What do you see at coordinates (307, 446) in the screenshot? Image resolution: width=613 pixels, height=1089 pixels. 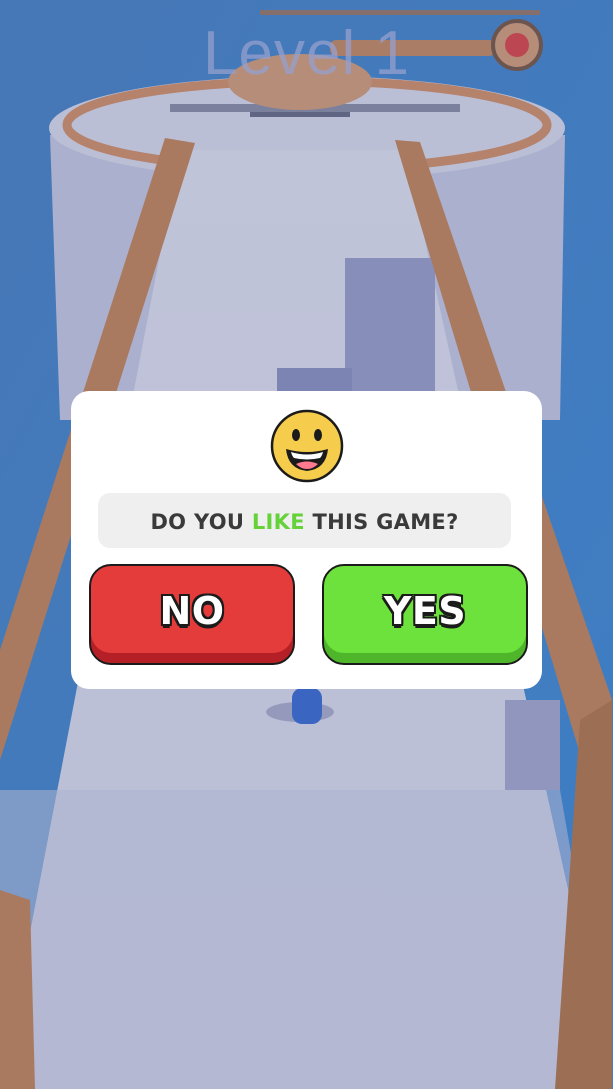 I see `grinning-face-icon` at bounding box center [307, 446].